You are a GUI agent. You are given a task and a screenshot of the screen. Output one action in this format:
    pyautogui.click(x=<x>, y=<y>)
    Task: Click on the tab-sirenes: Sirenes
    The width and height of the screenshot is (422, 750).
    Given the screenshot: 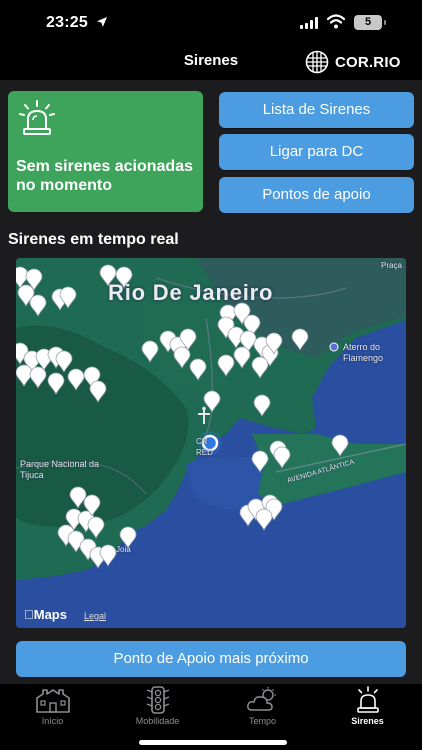 What is the action you would take?
    pyautogui.click(x=367, y=705)
    